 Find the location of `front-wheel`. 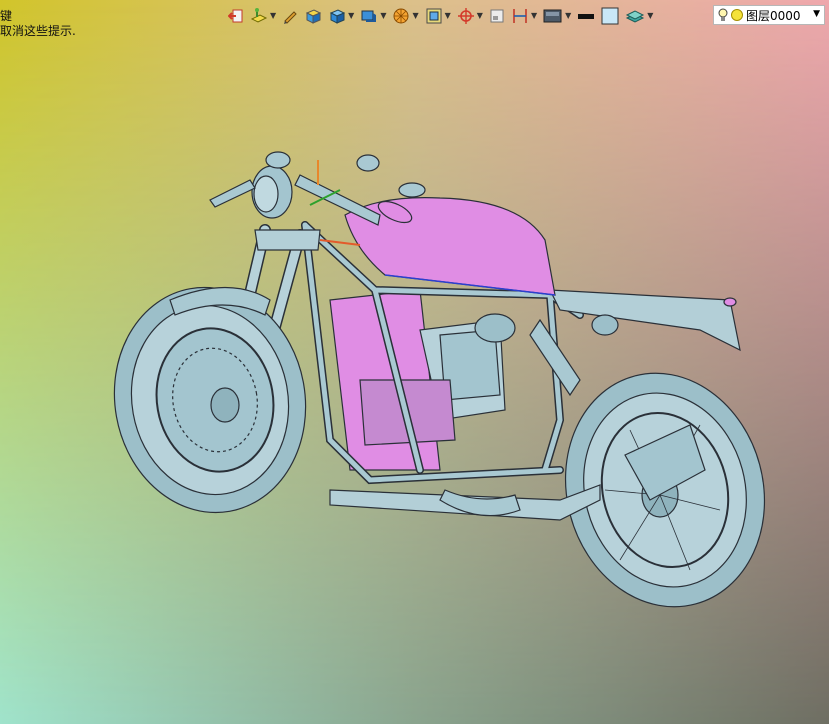

front-wheel is located at coordinates (210, 400).